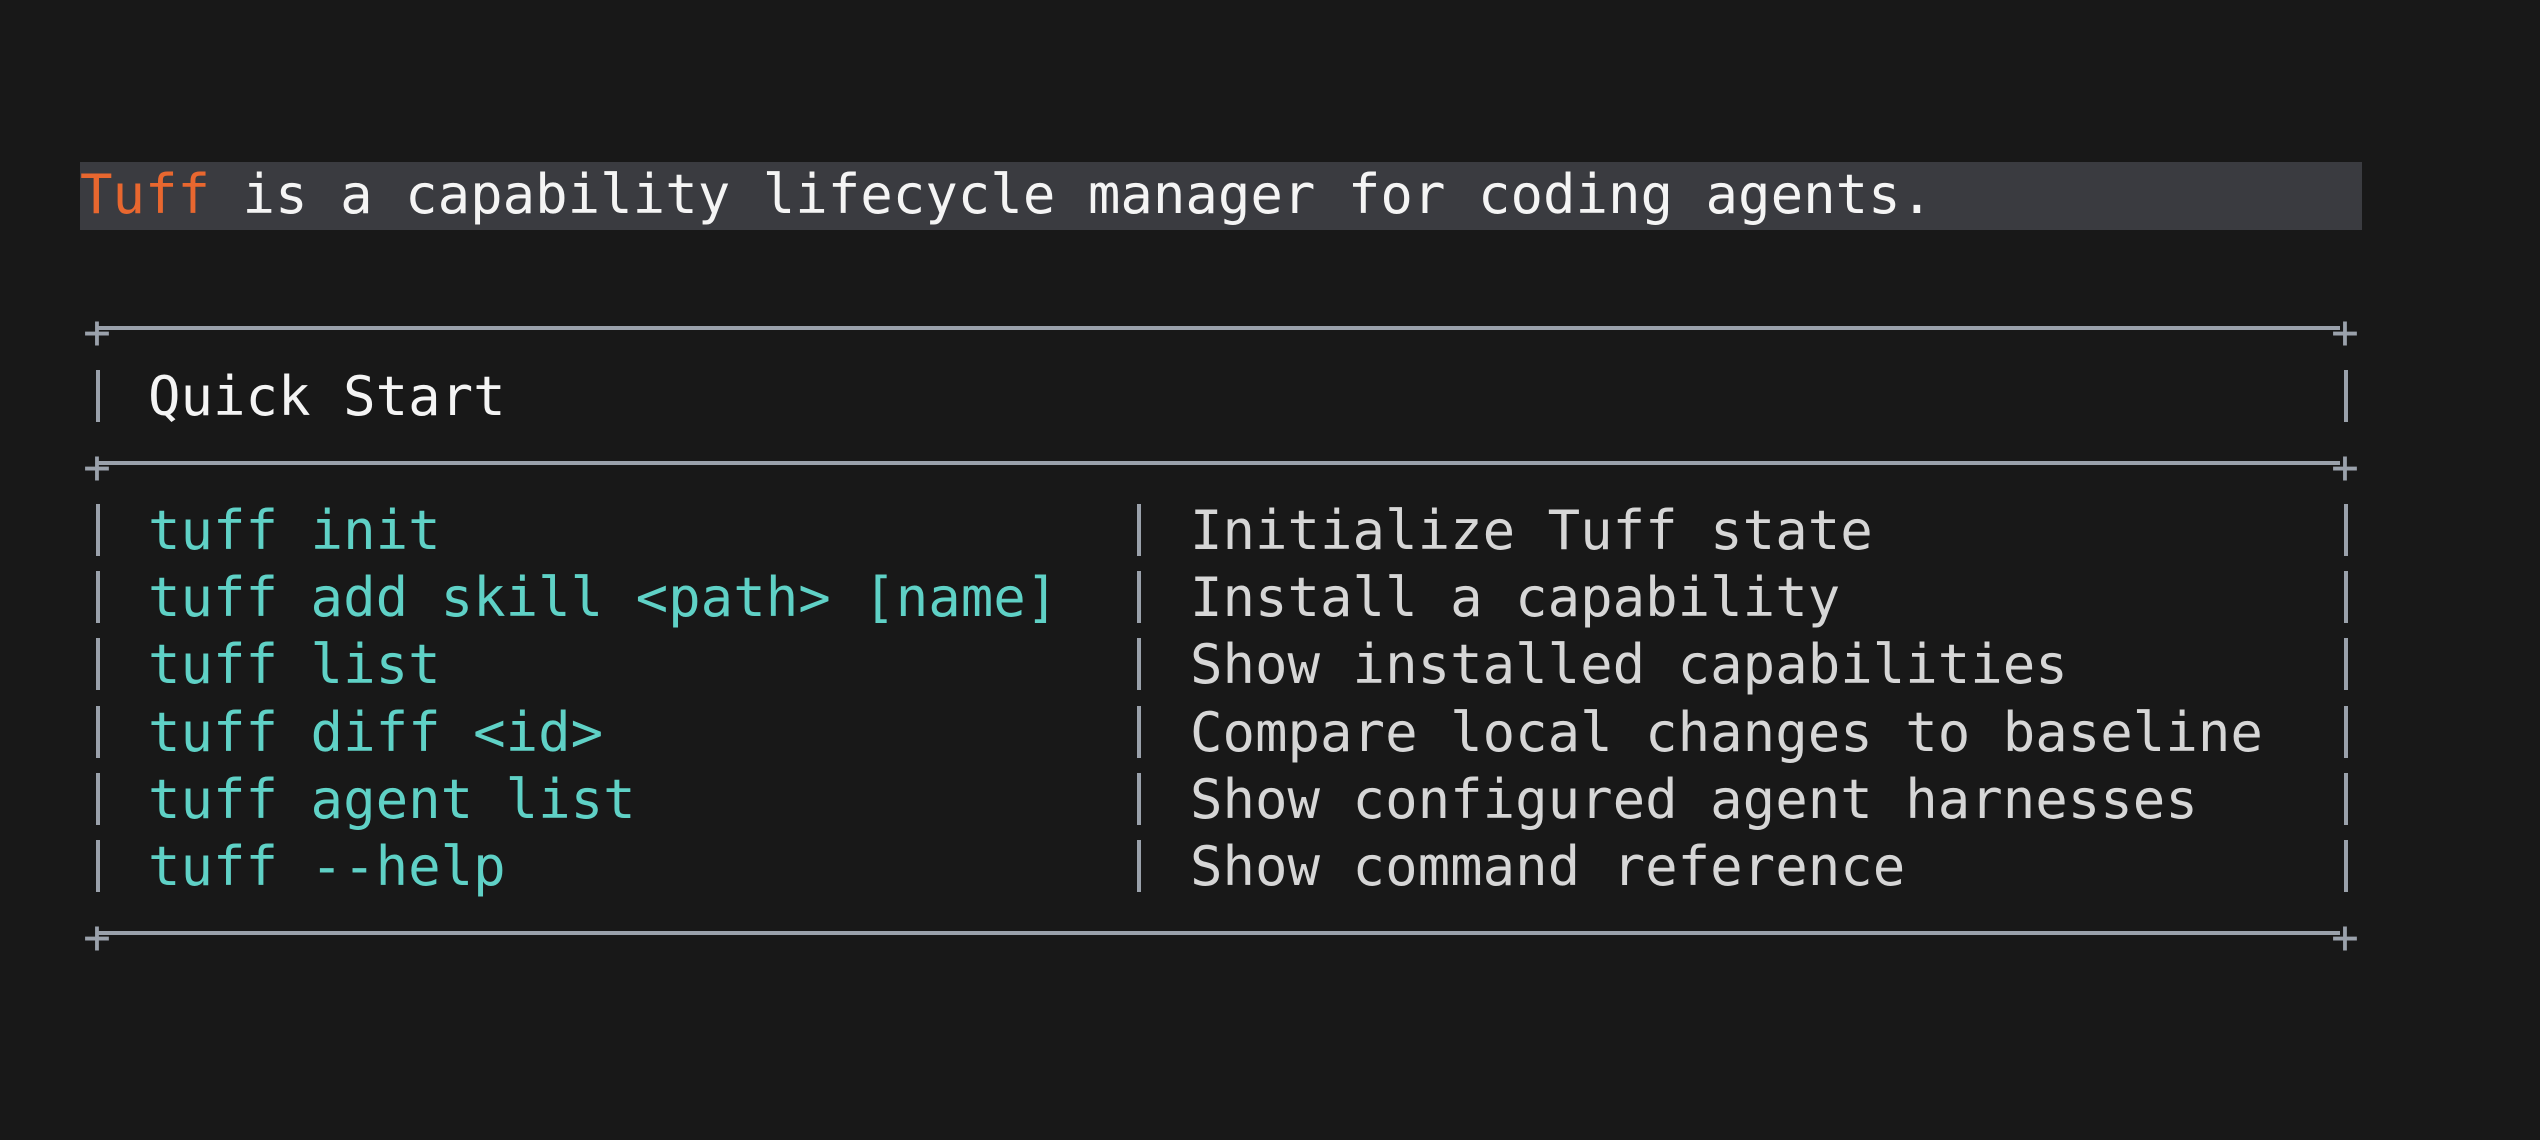 The image size is (2540, 1140). I want to click on description-text: Show command reference, so click(1548, 866).